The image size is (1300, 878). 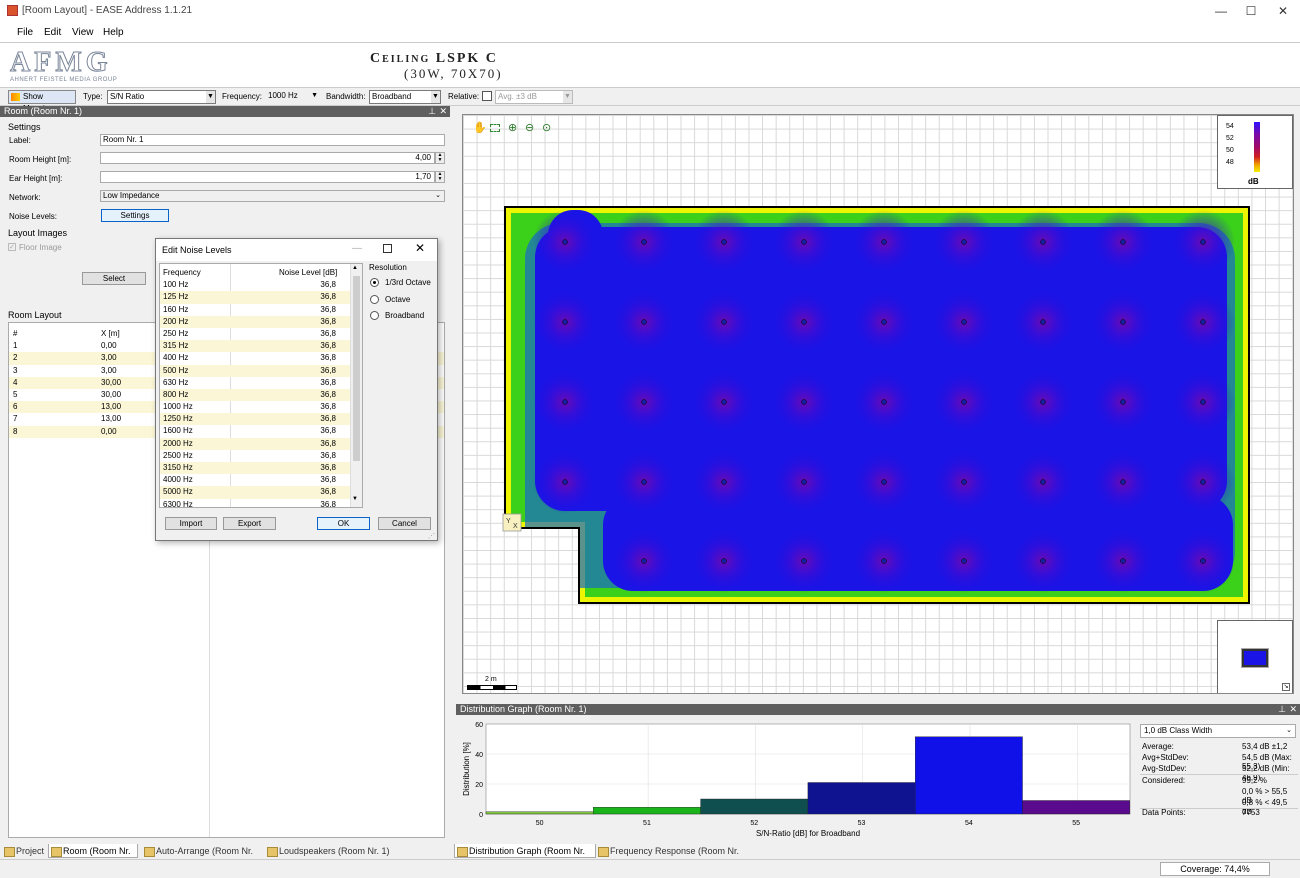 I want to click on show-mapping-button: Show Mapping, so click(x=42, y=101).